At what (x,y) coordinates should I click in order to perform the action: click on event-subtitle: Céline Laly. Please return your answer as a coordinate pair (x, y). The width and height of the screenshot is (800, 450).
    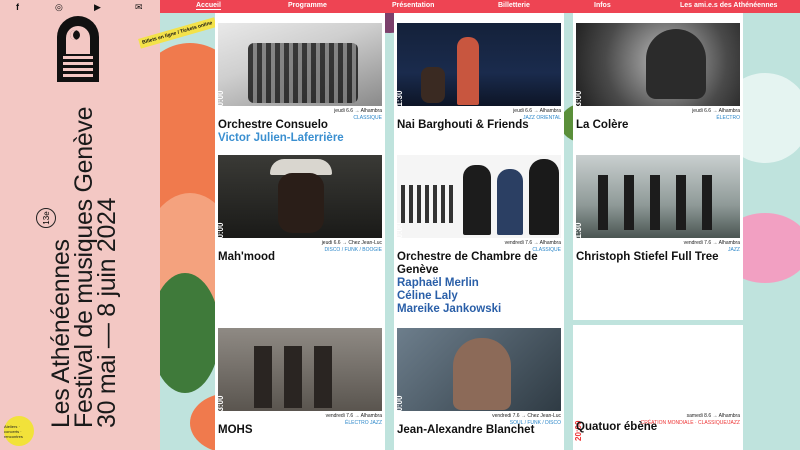
    Looking at the image, I should click on (427, 296).